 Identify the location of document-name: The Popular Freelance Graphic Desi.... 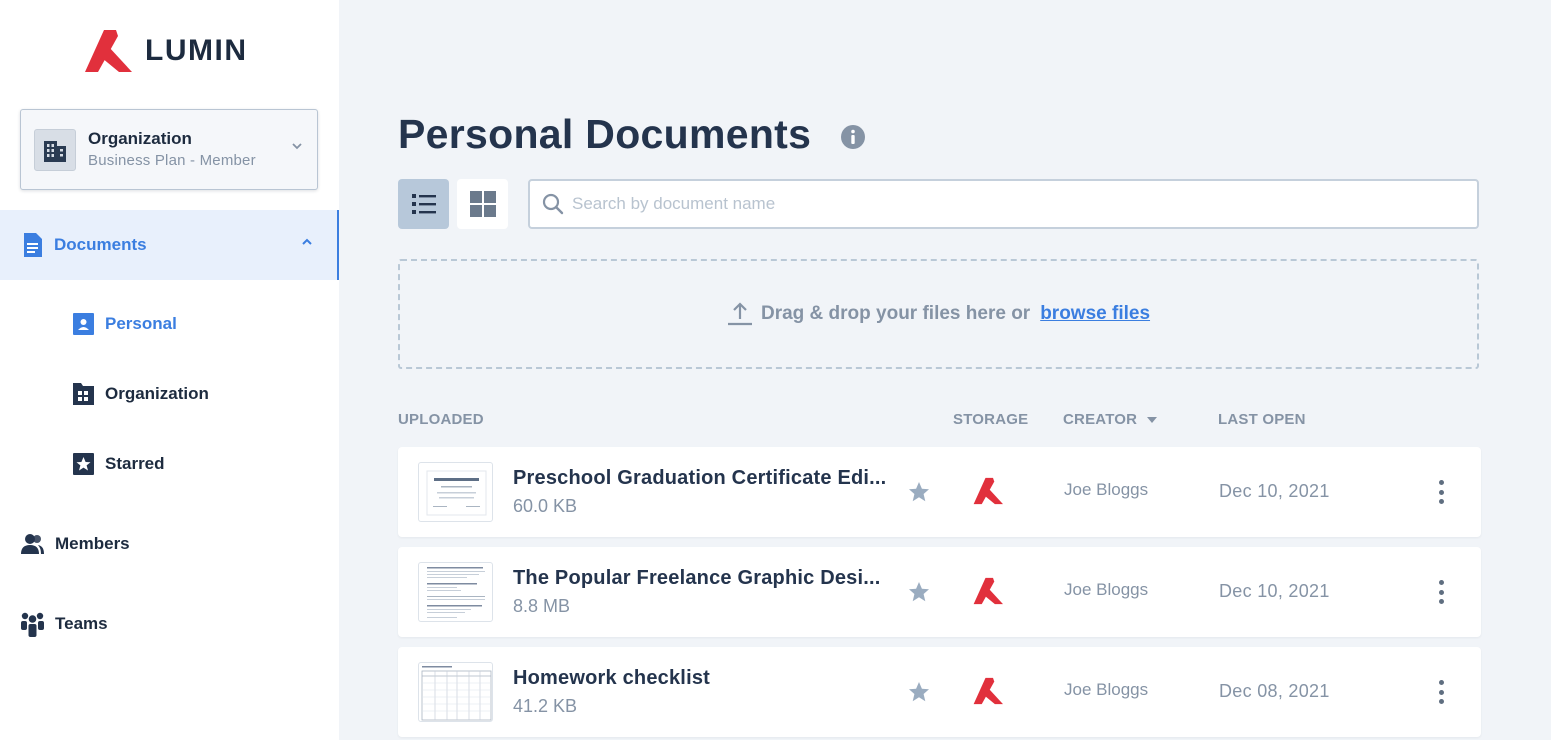
(697, 578).